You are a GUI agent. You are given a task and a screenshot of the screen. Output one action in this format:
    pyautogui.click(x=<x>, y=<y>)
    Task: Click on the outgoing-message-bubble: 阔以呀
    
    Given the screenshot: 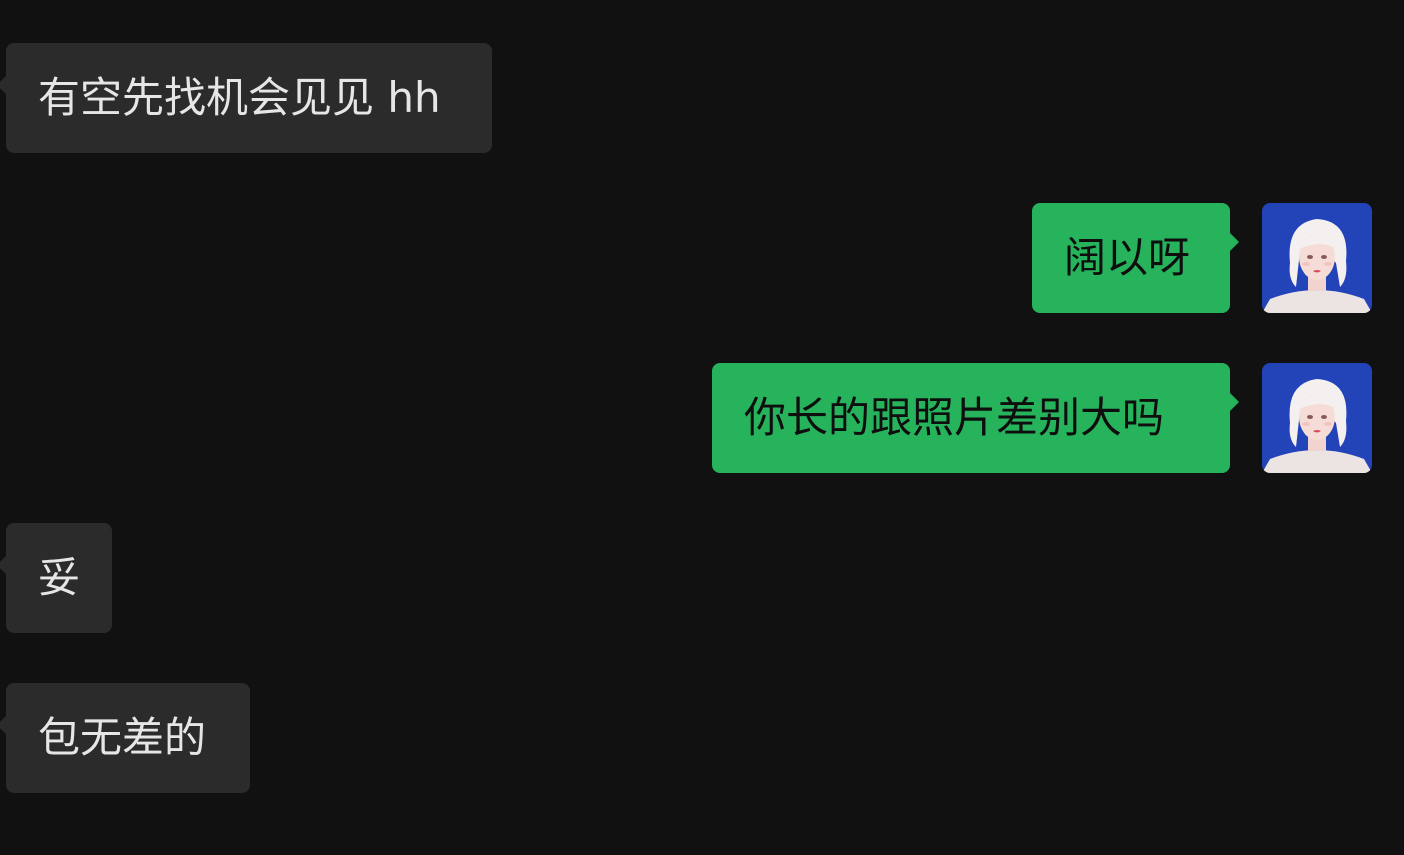 What is the action you would take?
    pyautogui.click(x=1135, y=258)
    